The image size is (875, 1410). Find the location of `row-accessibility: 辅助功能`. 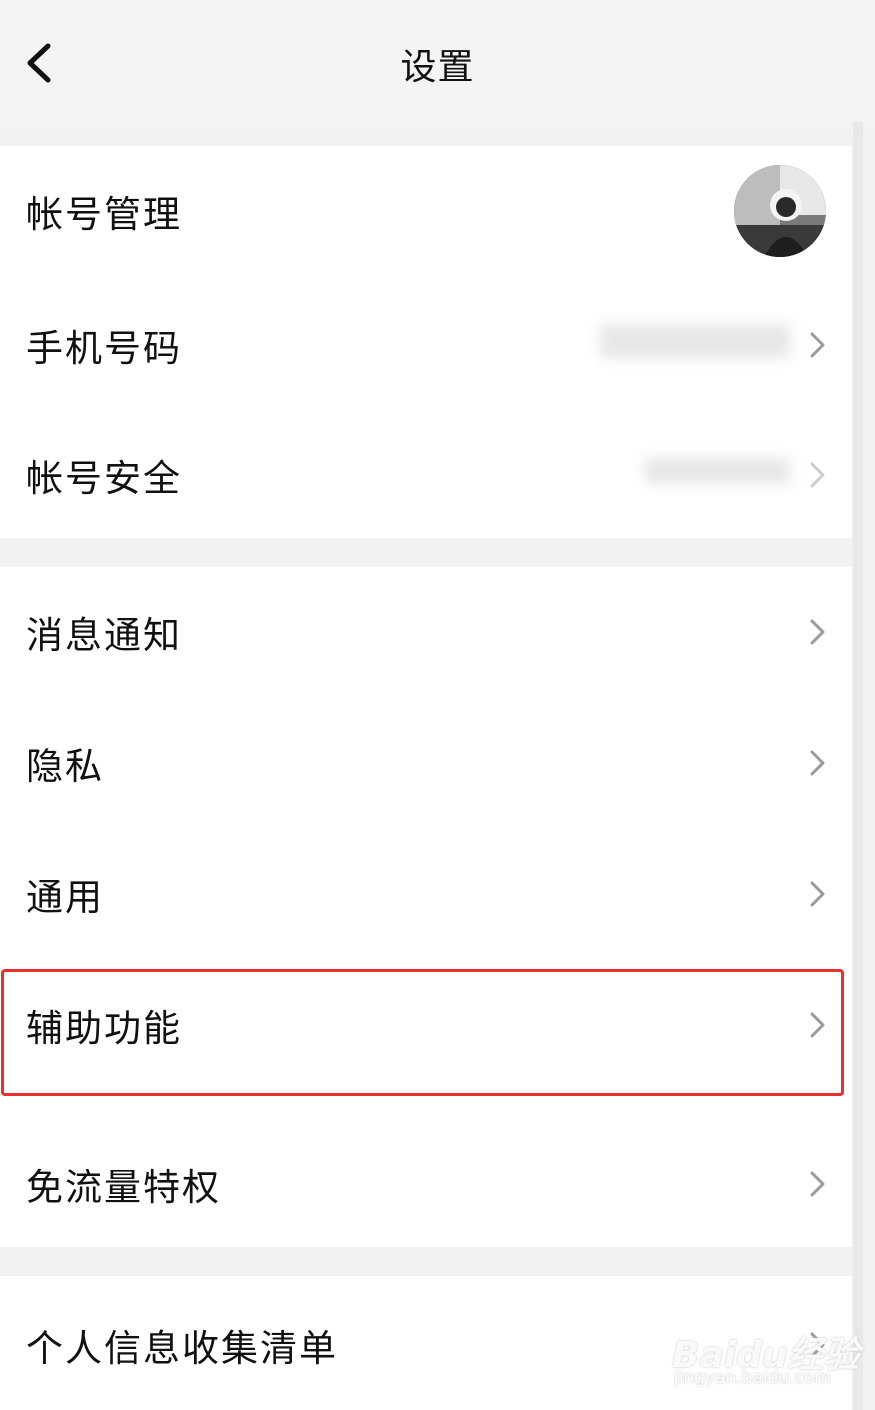

row-accessibility: 辅助功能 is located at coordinates (426, 1025).